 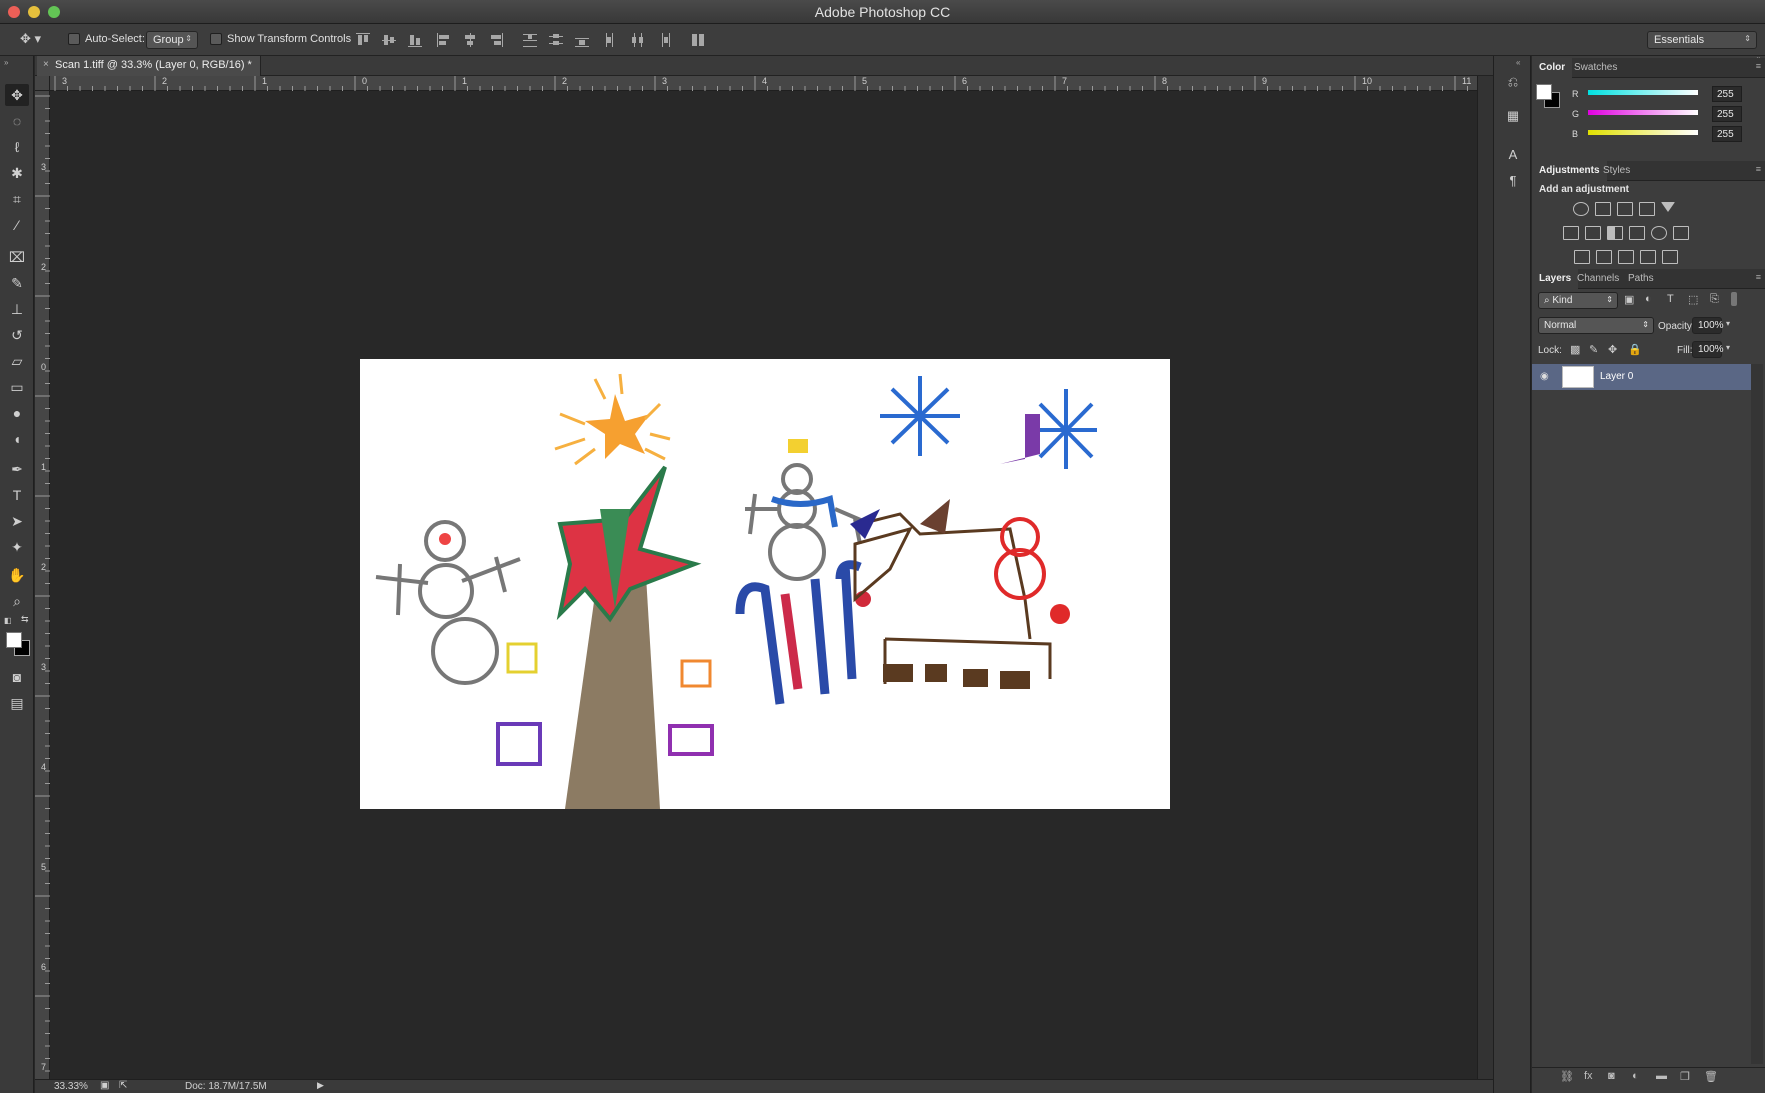 What do you see at coordinates (1711, 1076) in the screenshot?
I see `delete-layer-icon: 🗑` at bounding box center [1711, 1076].